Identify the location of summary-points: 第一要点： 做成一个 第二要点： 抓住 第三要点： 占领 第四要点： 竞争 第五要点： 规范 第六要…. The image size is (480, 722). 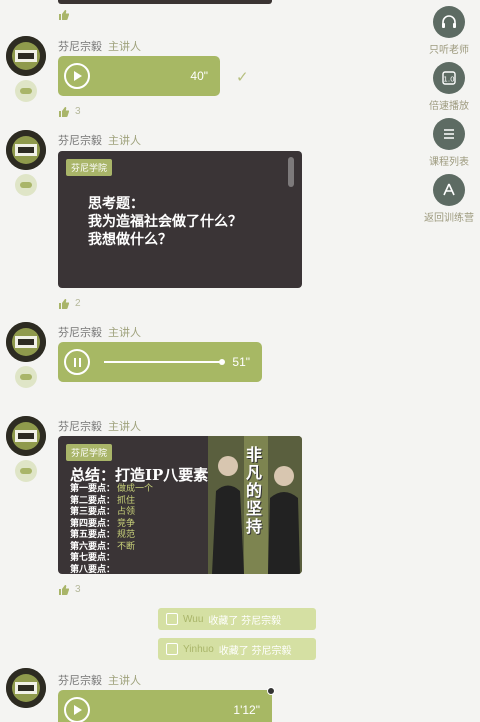
(111, 529).